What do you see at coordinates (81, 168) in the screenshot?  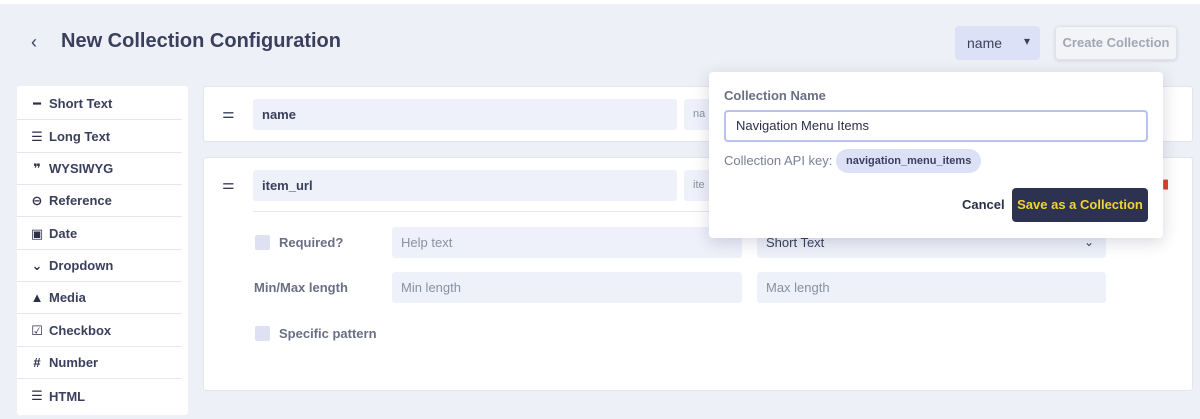 I see `sidebar-item-label: WYSIWYG` at bounding box center [81, 168].